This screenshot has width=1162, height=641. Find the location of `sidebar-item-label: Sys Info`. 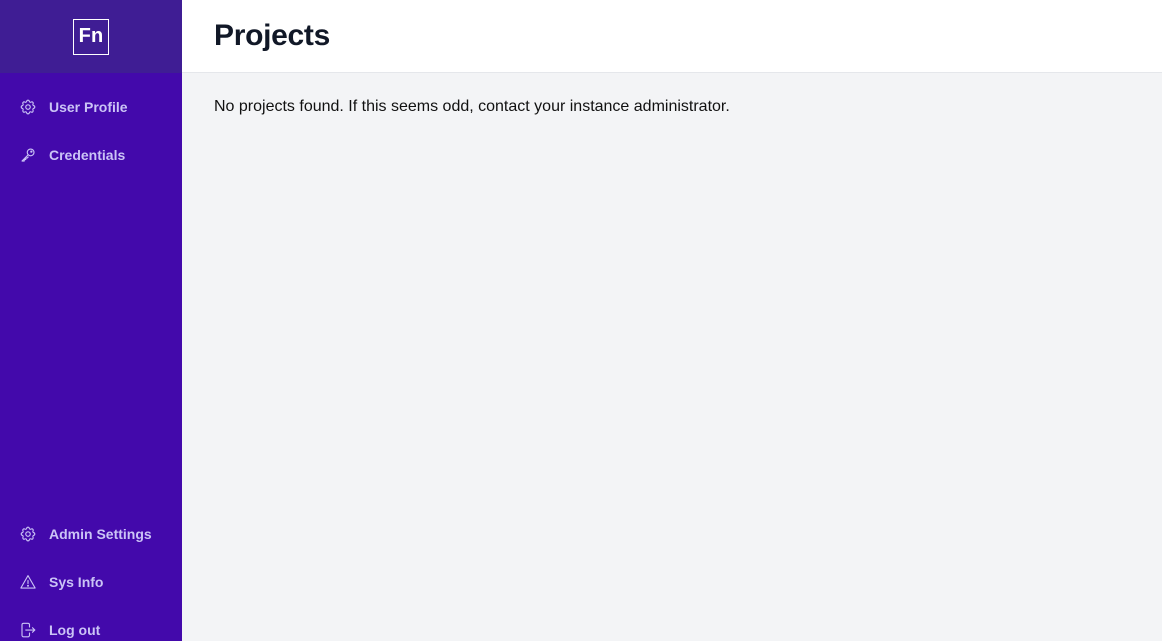

sidebar-item-label: Sys Info is located at coordinates (76, 582).